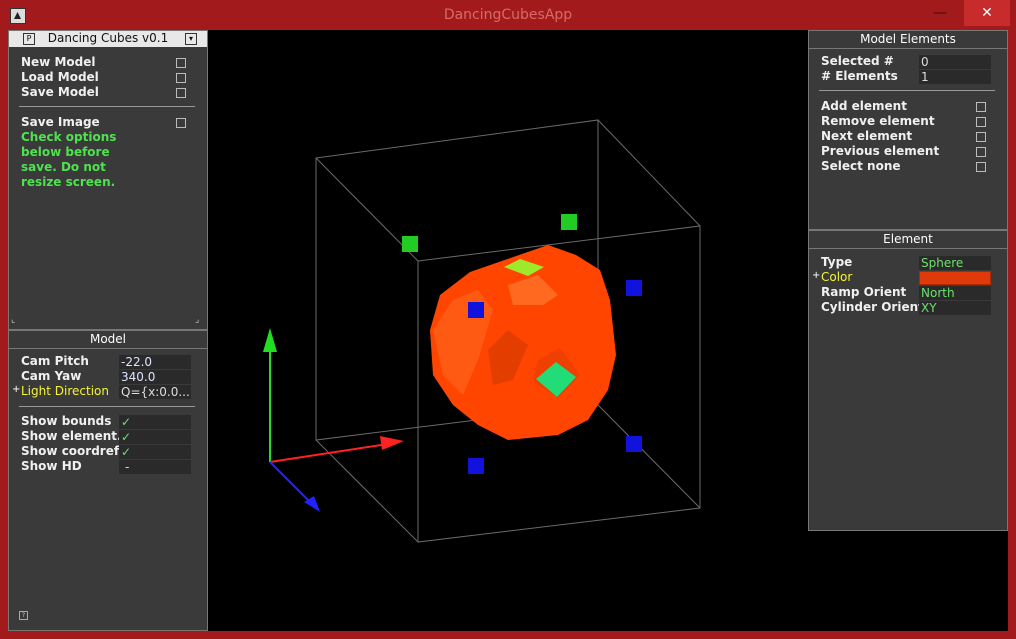 The width and height of the screenshot is (1016, 639). I want to click on close-button: ✕, so click(987, 13).